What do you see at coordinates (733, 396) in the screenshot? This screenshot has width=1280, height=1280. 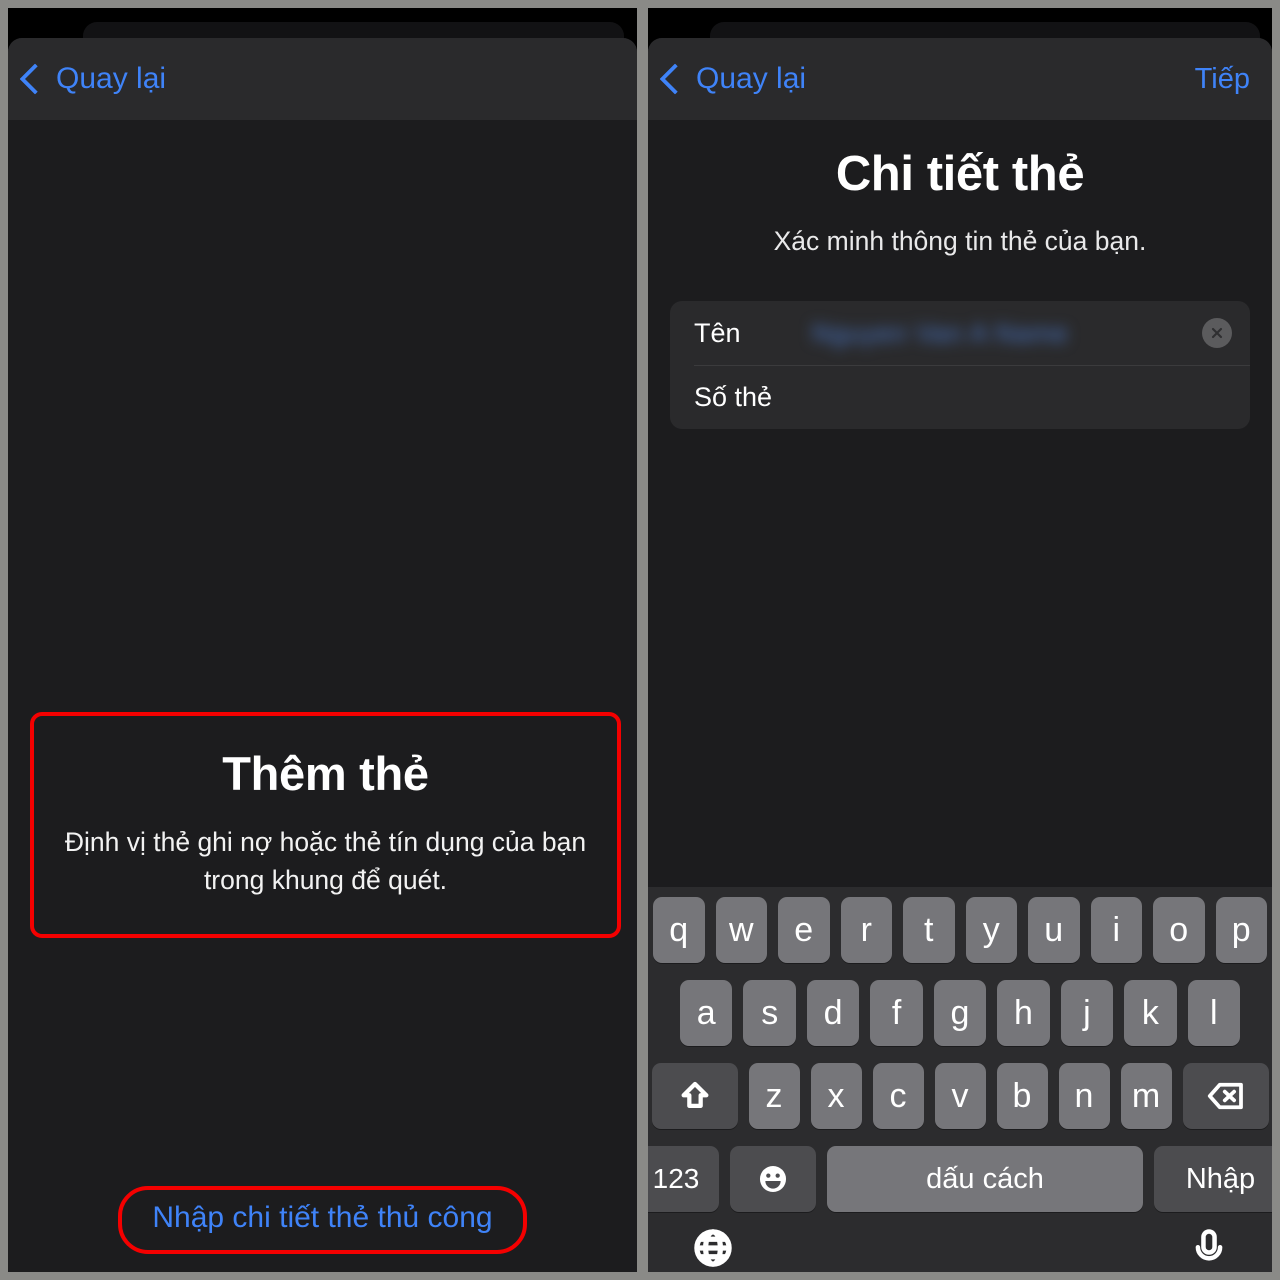 I see `card-number-field-label: Số thẻ` at bounding box center [733, 396].